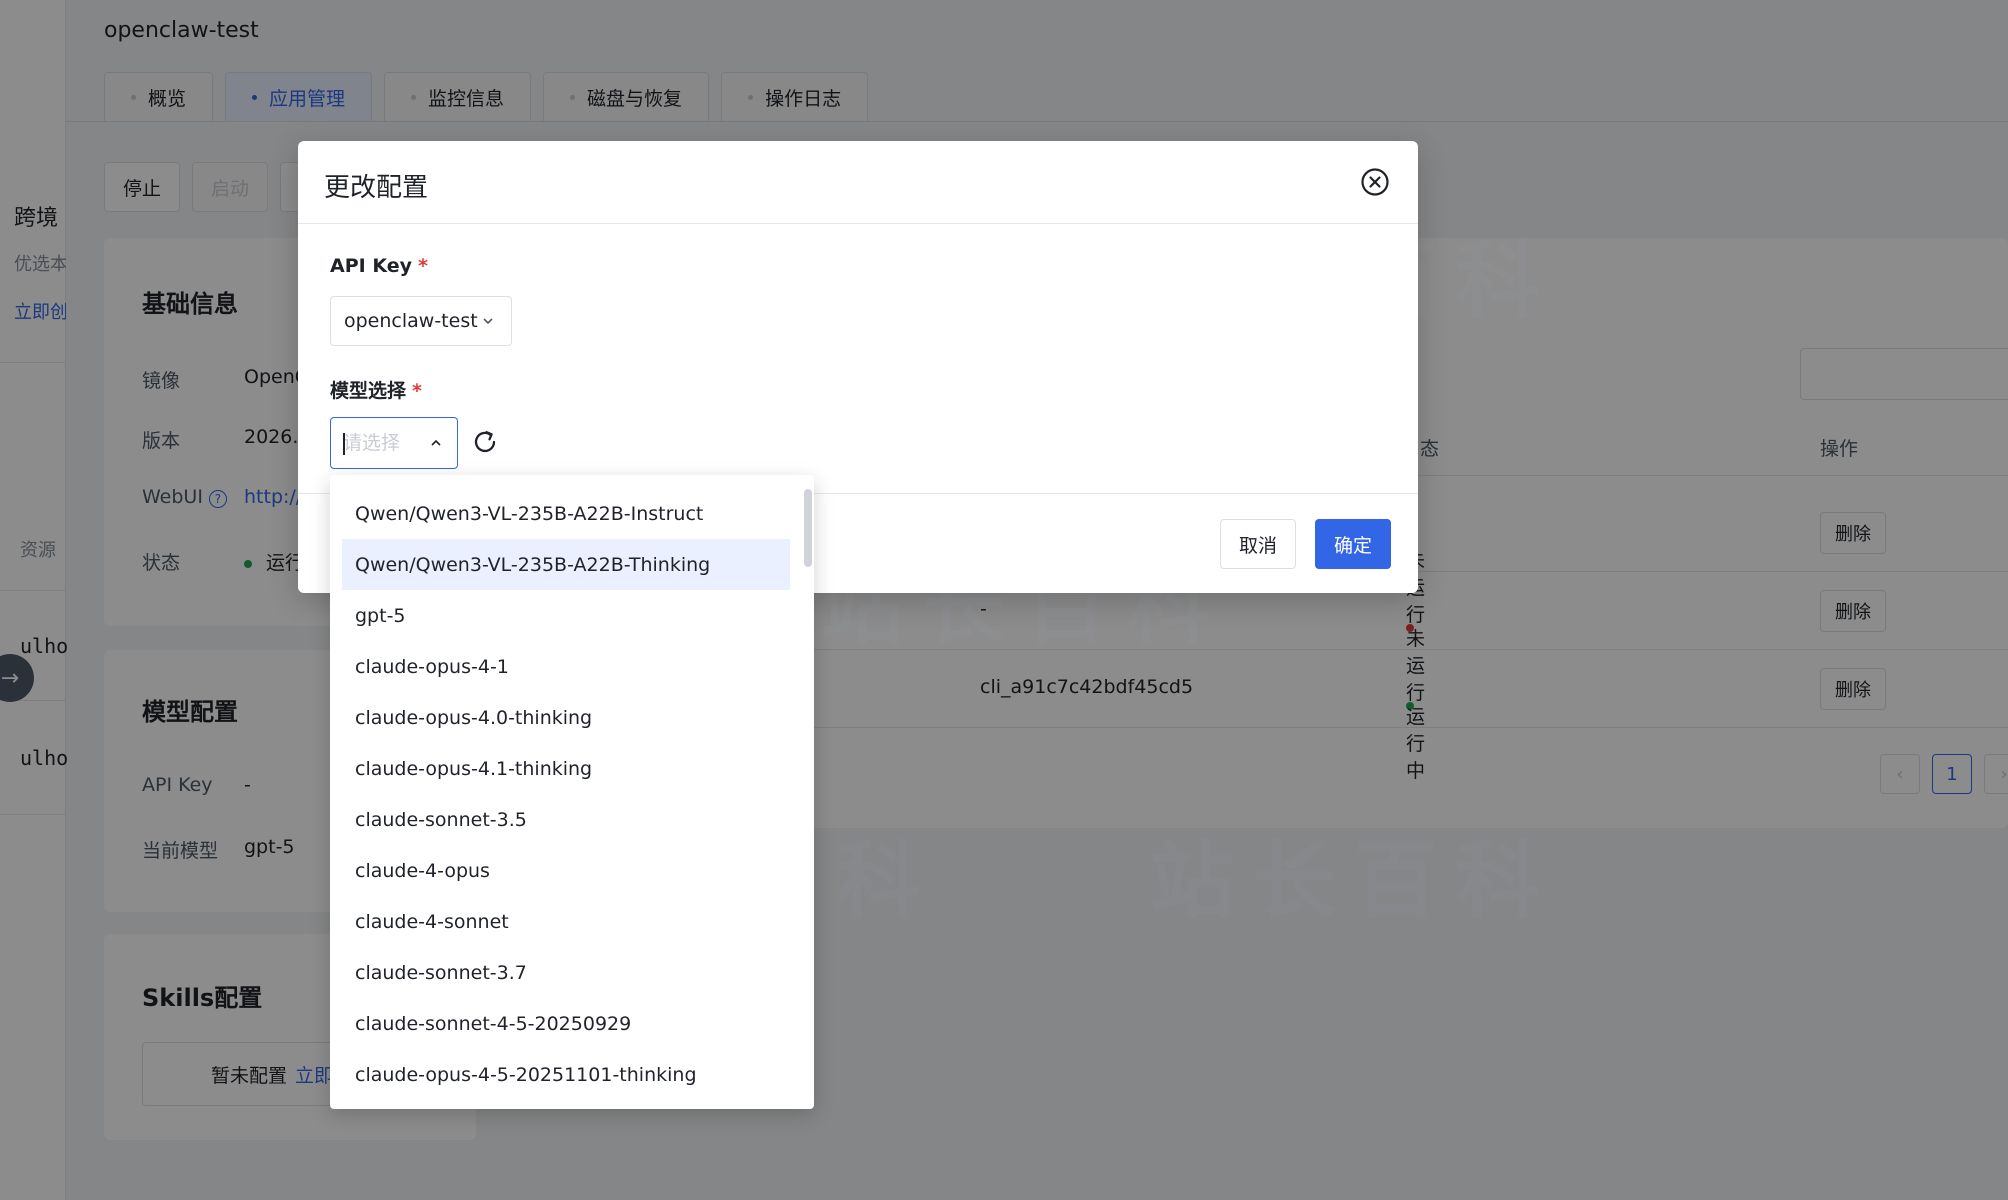 Image resolution: width=2008 pixels, height=1200 pixels. What do you see at coordinates (436, 442) in the screenshot?
I see `chevron-up-icon` at bounding box center [436, 442].